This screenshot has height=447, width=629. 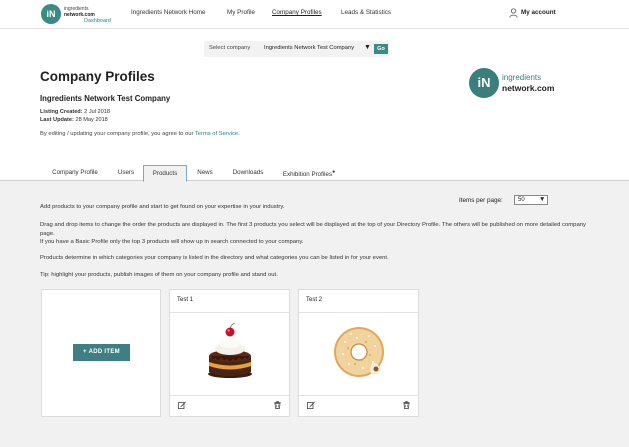 What do you see at coordinates (366, 12) in the screenshot?
I see `nav-link-leads-statistics: Leads & Statistics` at bounding box center [366, 12].